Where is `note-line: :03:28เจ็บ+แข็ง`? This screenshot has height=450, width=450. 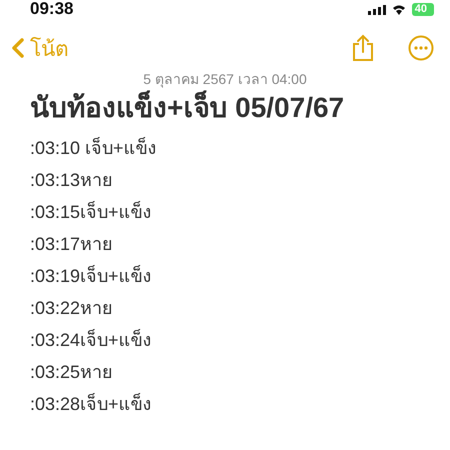
note-line: :03:28เจ็บ+แข็ง is located at coordinates (91, 404).